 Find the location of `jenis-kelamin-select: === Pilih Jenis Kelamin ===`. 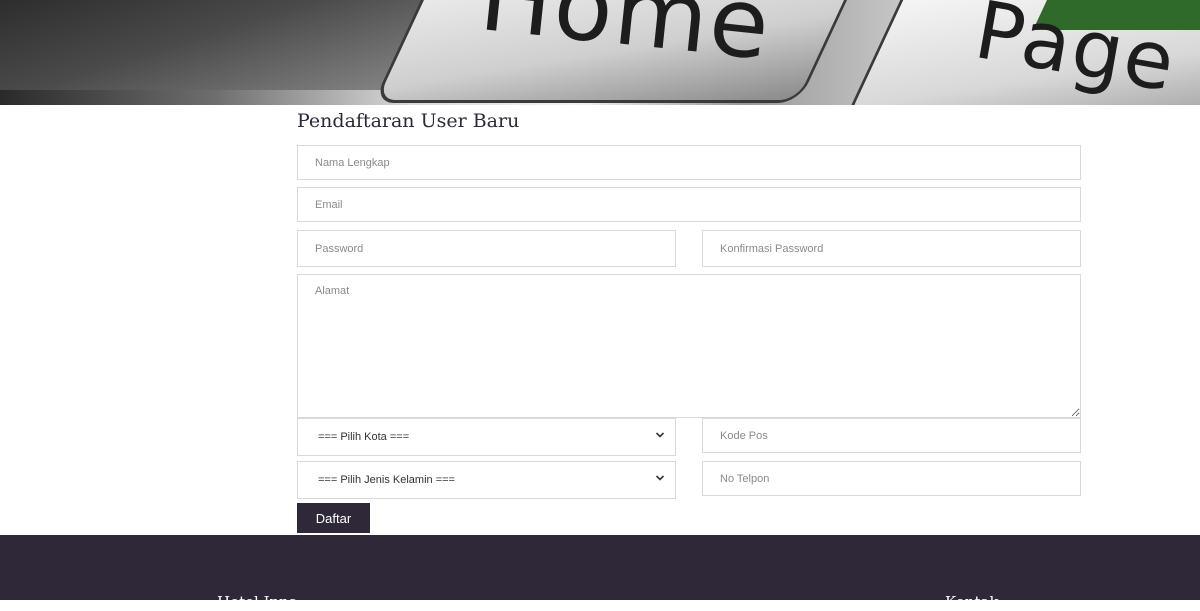

jenis-kelamin-select: === Pilih Jenis Kelamin === is located at coordinates (486, 480).